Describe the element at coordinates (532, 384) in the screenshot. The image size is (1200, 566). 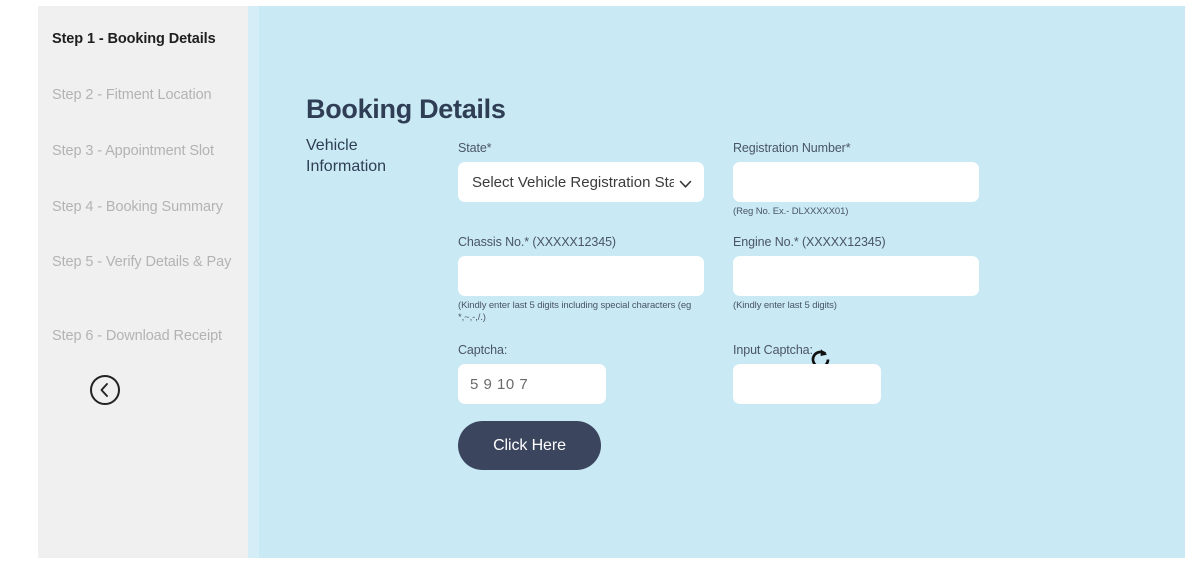
I see `captcha-value: 5 9 10 7` at that location.